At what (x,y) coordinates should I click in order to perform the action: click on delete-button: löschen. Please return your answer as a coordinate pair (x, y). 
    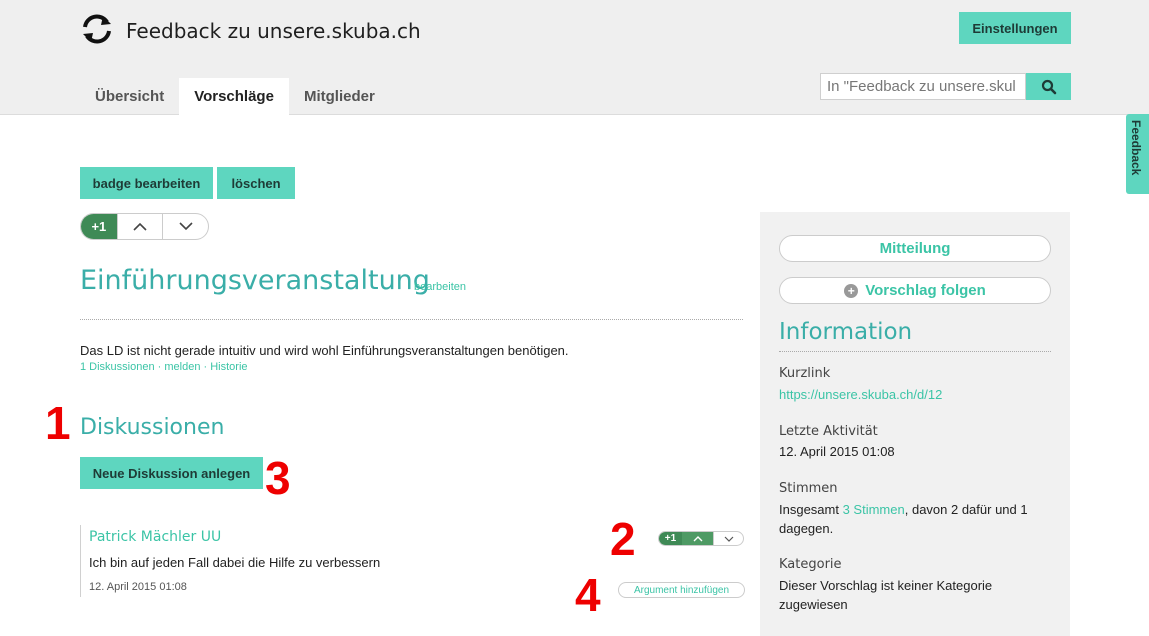
    Looking at the image, I should click on (256, 183).